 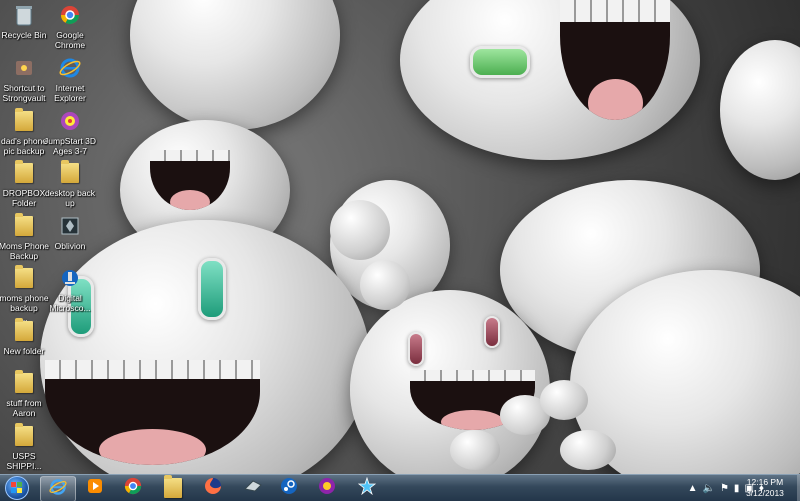 I want to click on media-player-icon, so click(x=95, y=488).